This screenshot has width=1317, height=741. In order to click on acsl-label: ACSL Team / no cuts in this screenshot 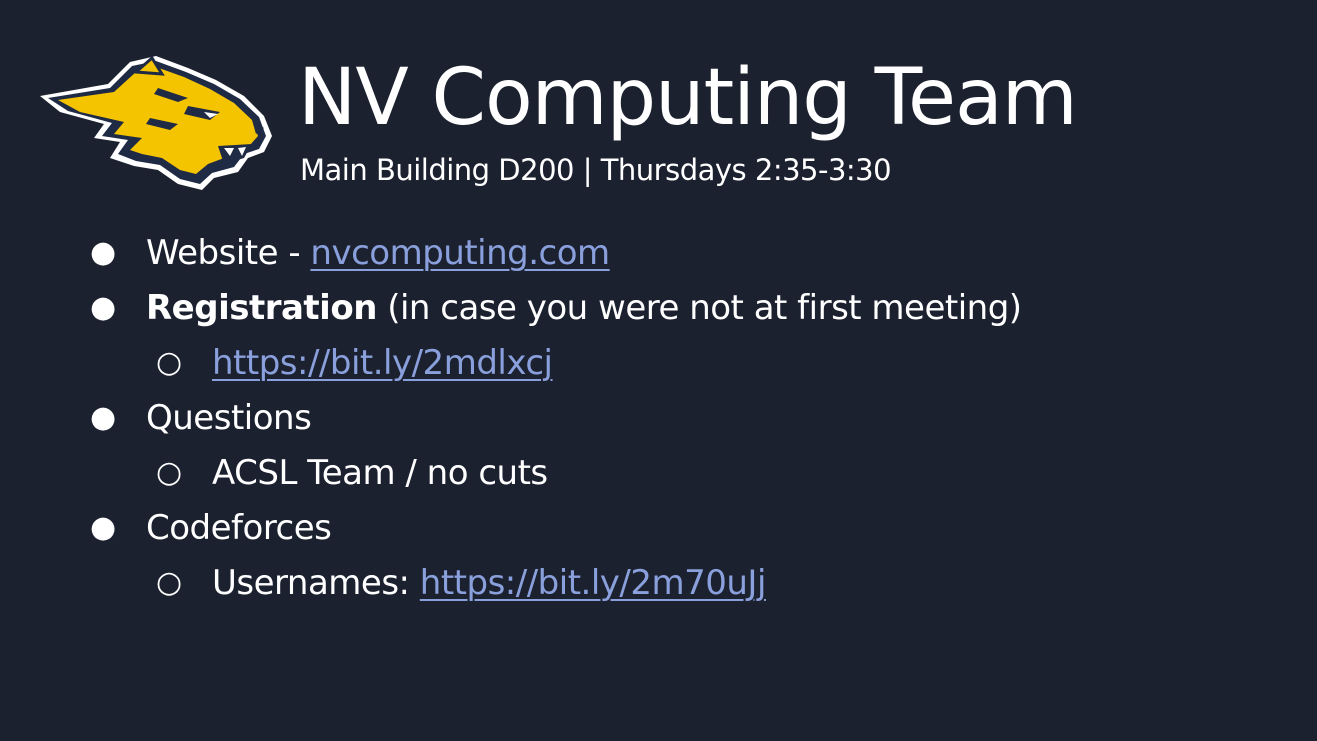, I will do `click(380, 473)`.